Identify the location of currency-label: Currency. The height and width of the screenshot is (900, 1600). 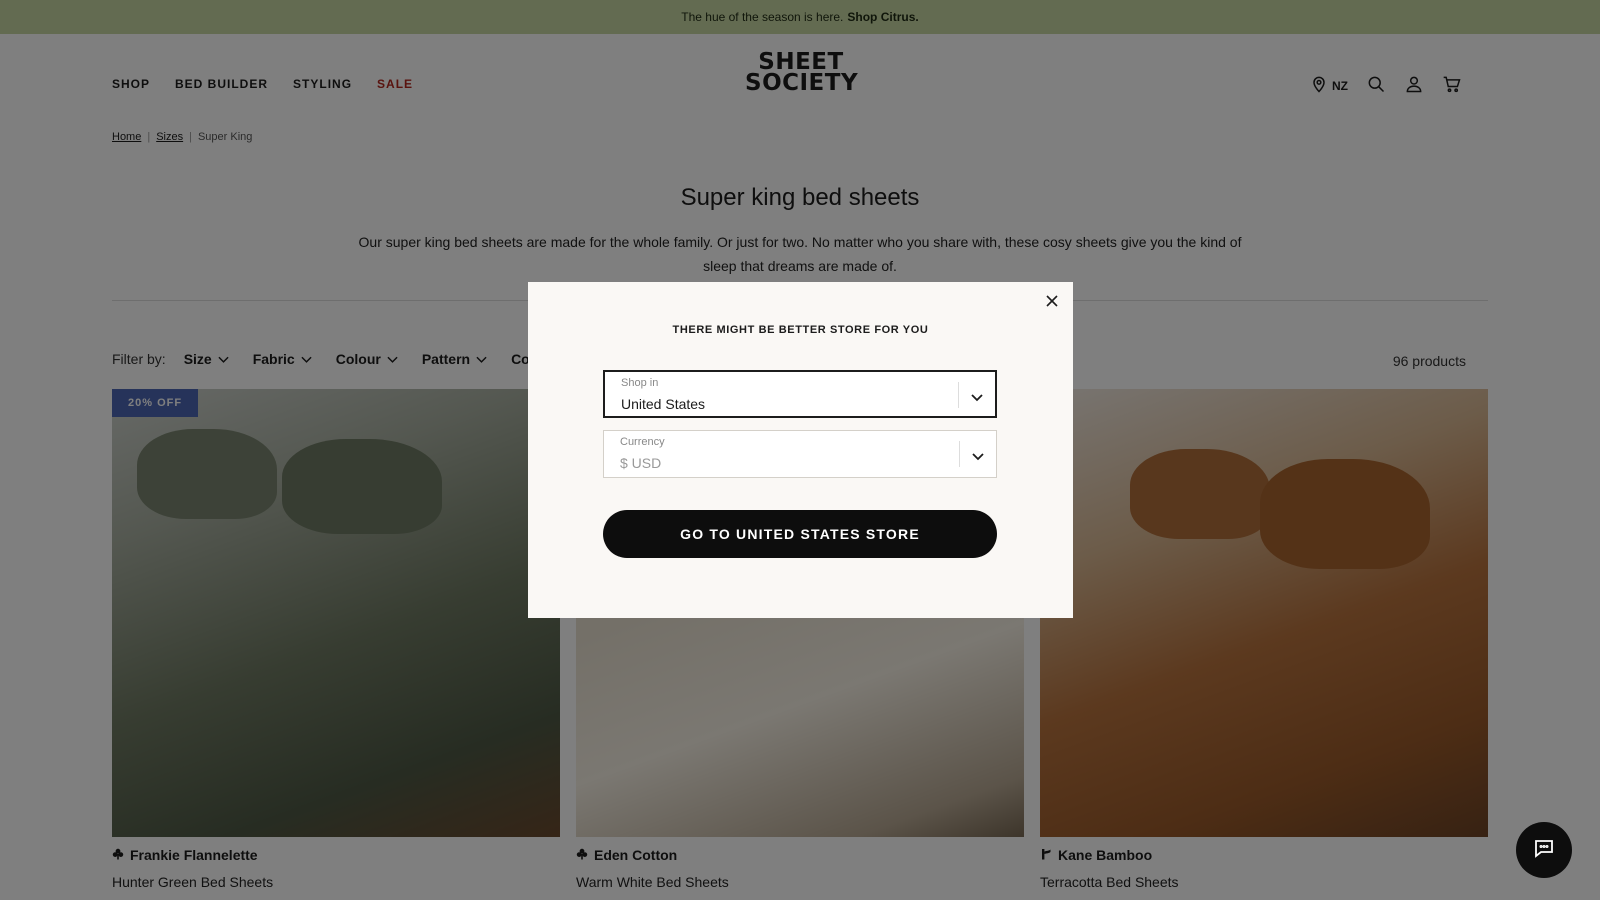
(642, 442).